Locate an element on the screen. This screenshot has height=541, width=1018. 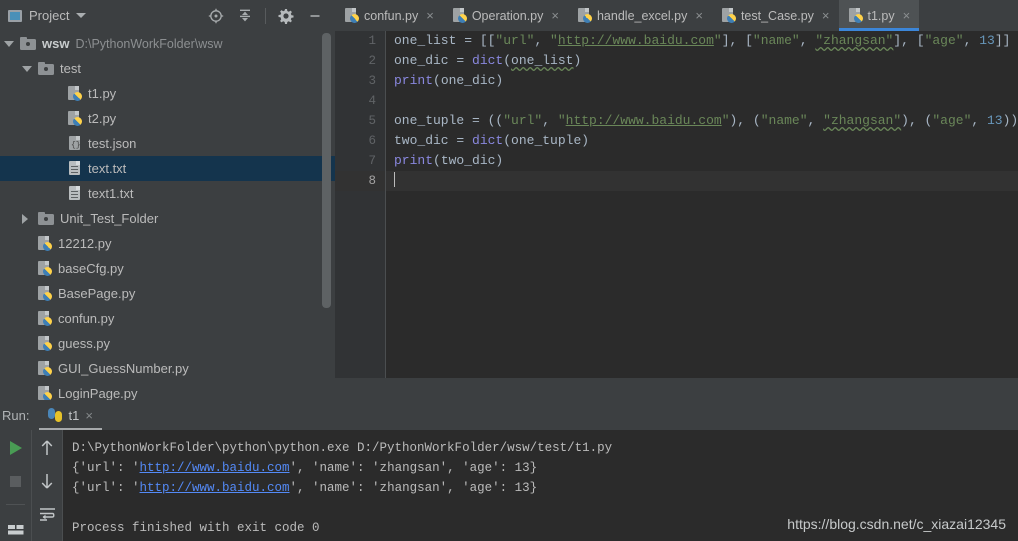
run-tab-t1: t1 × is located at coordinates (71, 415).